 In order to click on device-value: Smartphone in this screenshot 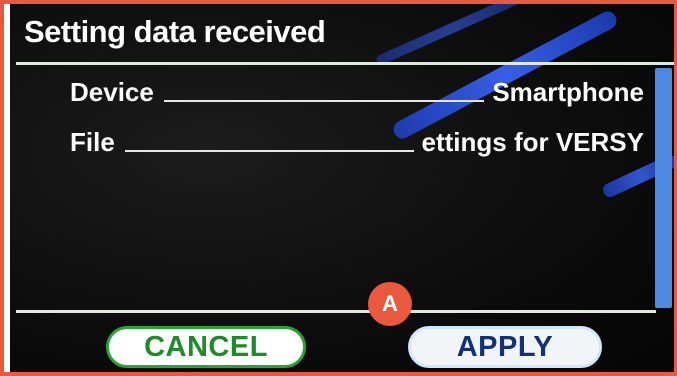, I will do `click(568, 92)`.